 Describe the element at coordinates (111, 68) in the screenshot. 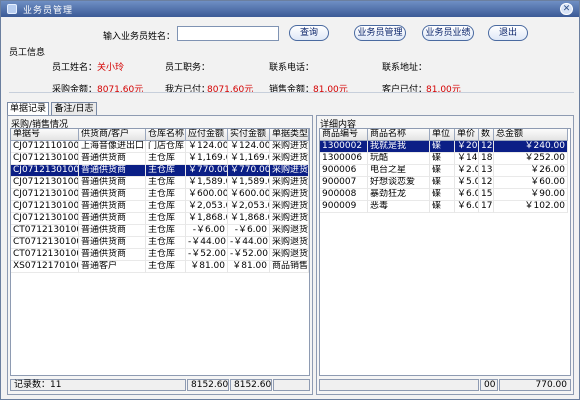

I see `employee-name-value: 关小玲` at that location.